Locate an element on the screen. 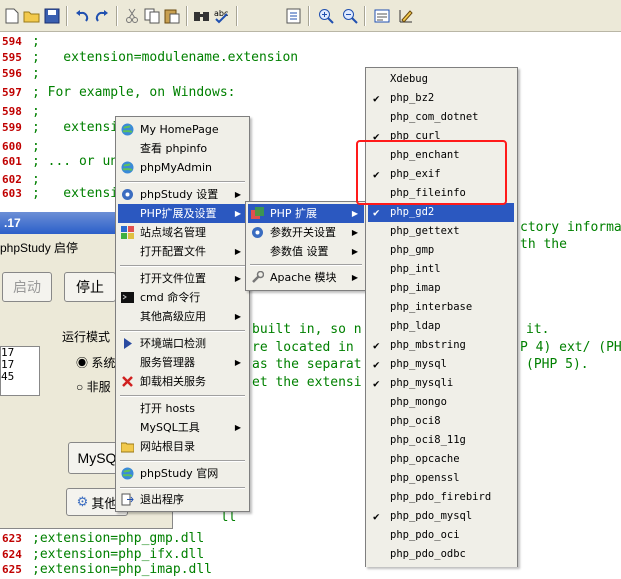  ext-item-php-pdo-odbc: php_pdo_odbc is located at coordinates (441, 554).